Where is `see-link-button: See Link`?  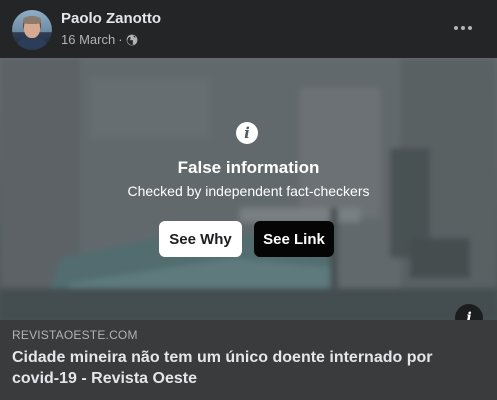 see-link-button: See Link is located at coordinates (294, 239).